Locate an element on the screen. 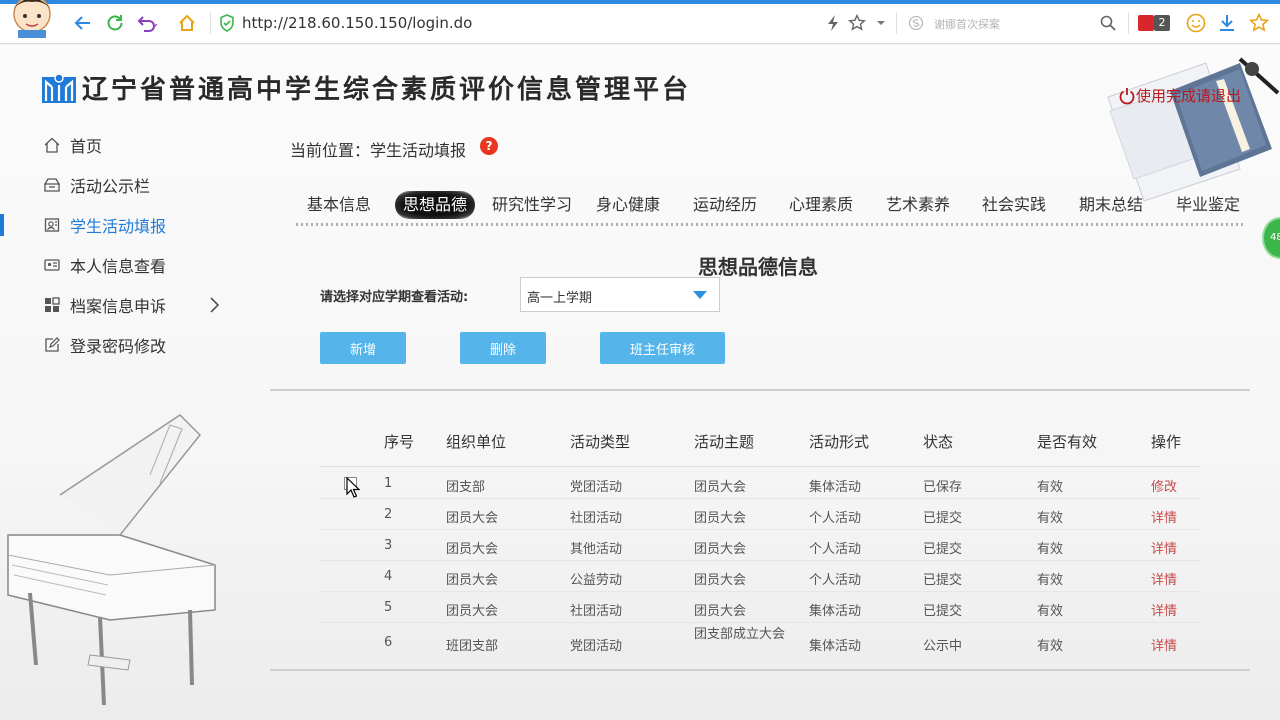  sidebar-item-student-activity: 学生活动填报 is located at coordinates (120, 225).